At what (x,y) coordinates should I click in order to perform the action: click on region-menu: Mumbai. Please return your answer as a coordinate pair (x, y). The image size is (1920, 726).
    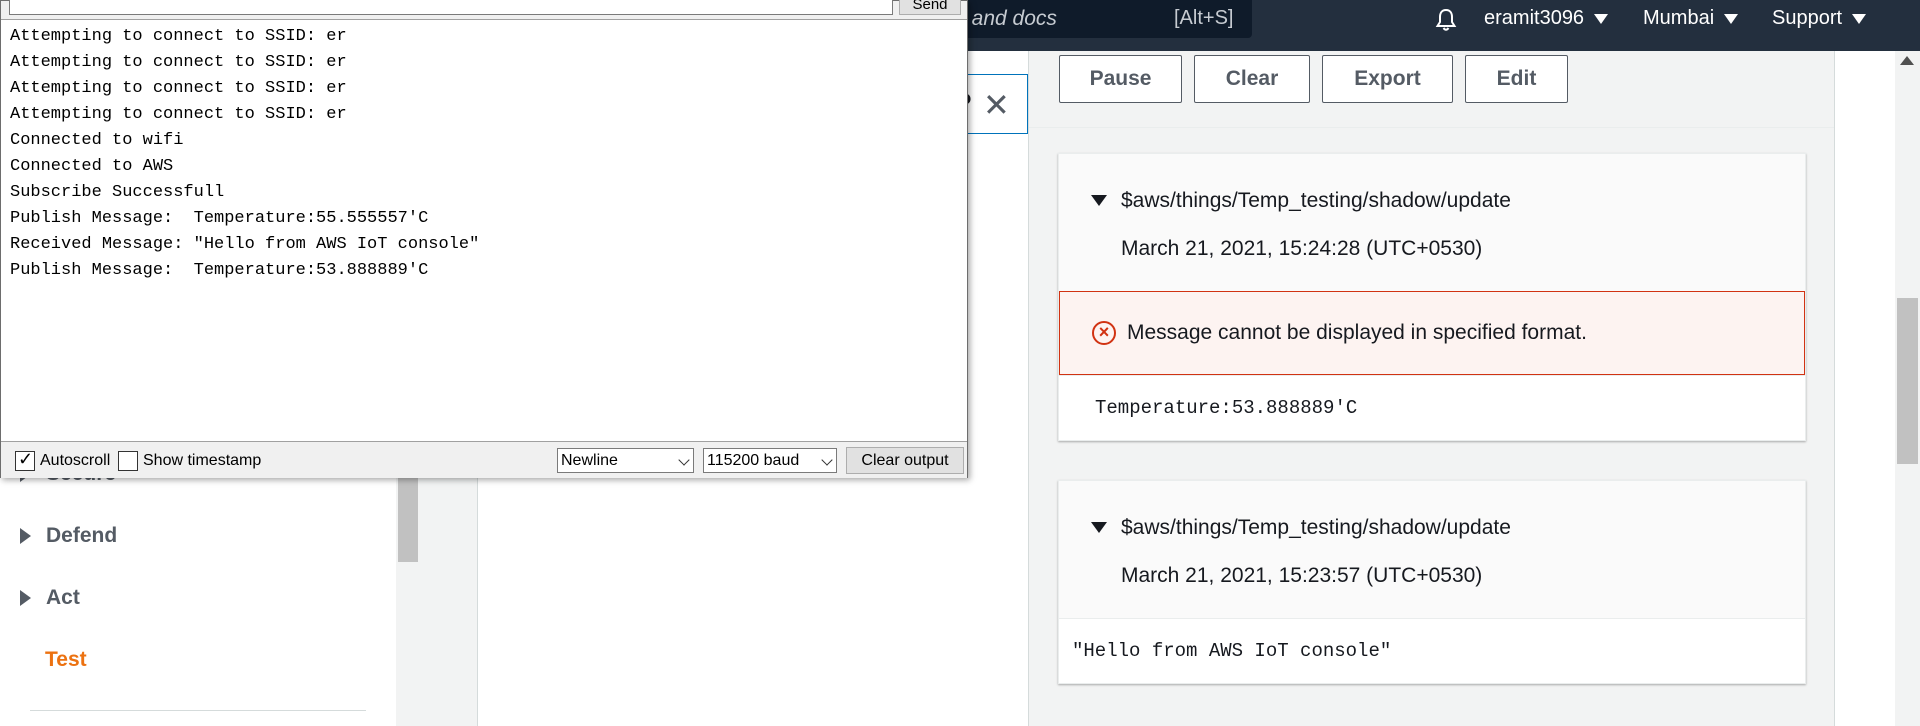
    Looking at the image, I should click on (1691, 18).